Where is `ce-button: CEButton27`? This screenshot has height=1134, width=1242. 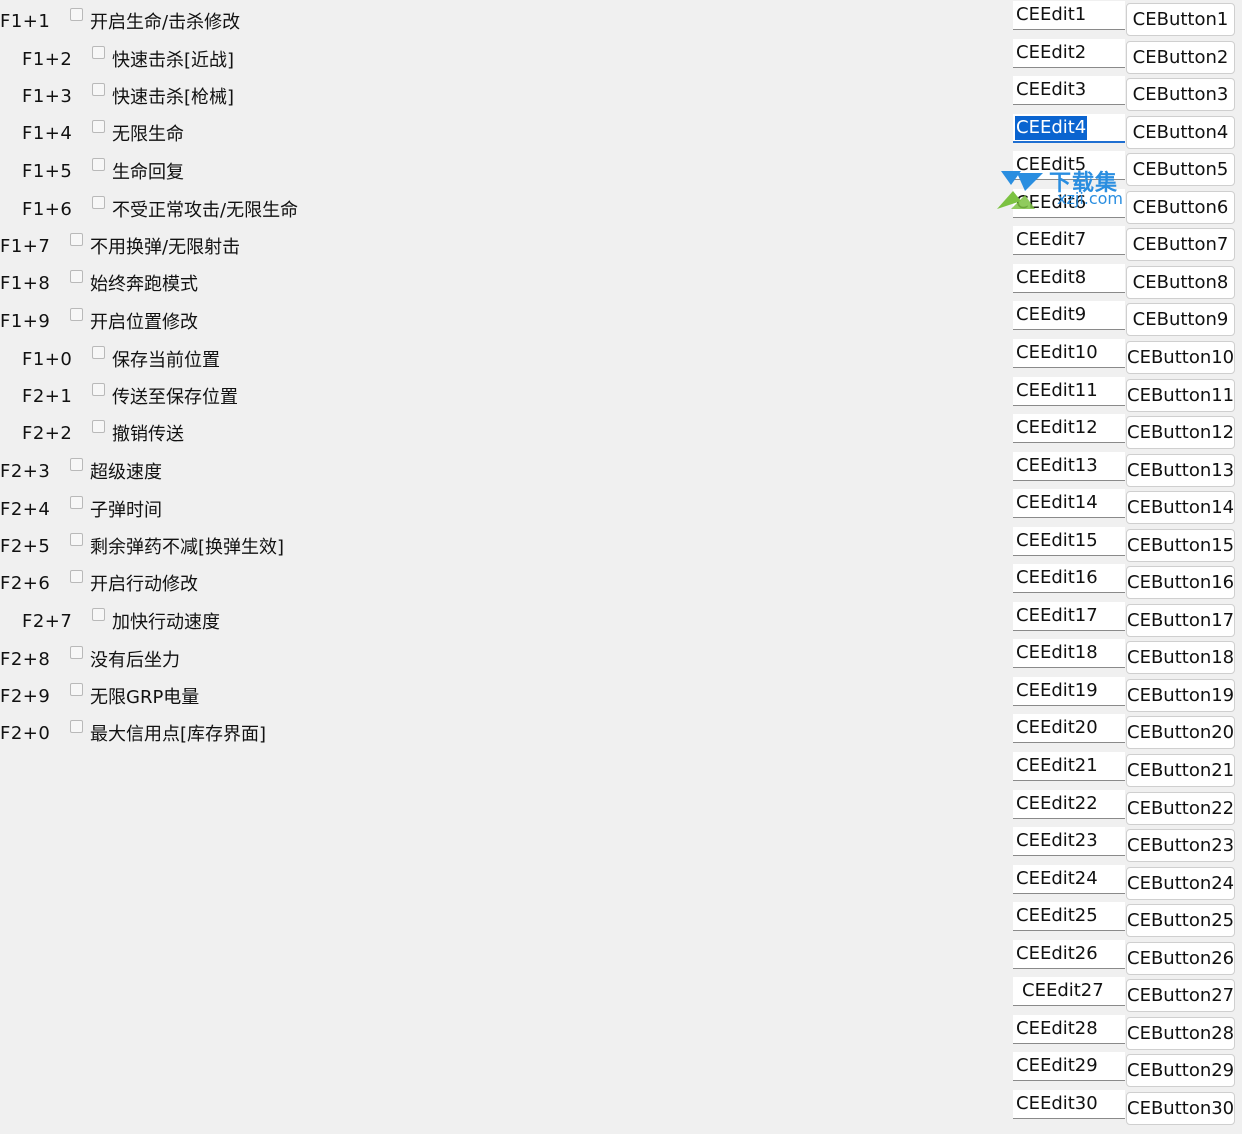 ce-button: CEButton27 is located at coordinates (1180, 995).